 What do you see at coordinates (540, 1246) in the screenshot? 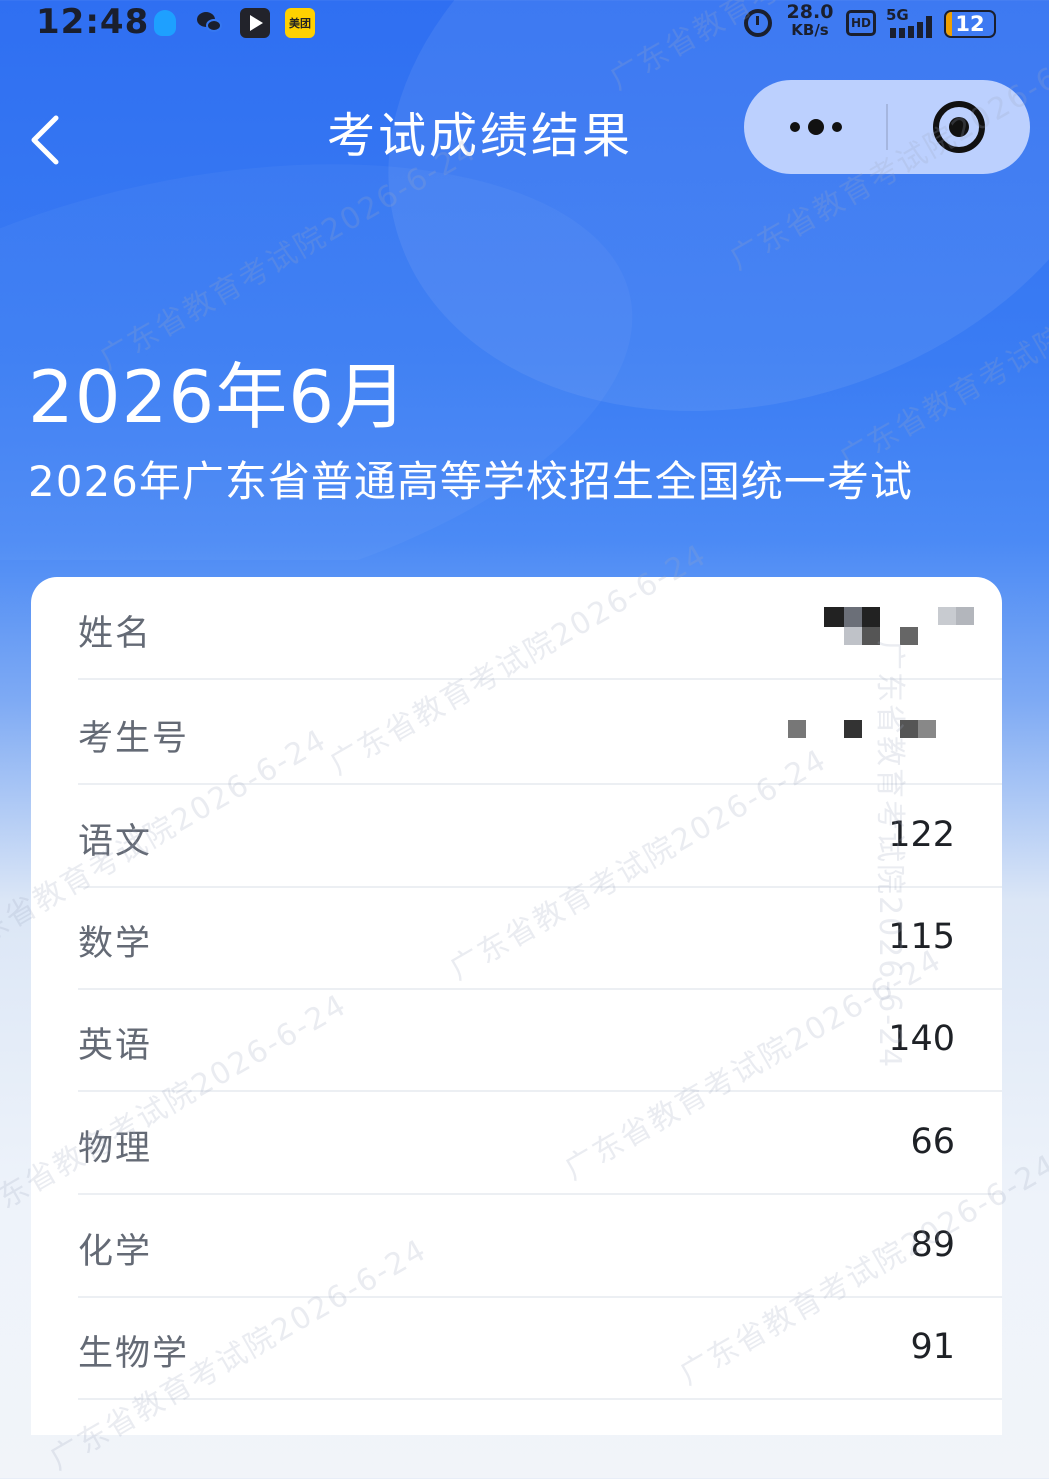
I see `subject-row: 化学 89` at bounding box center [540, 1246].